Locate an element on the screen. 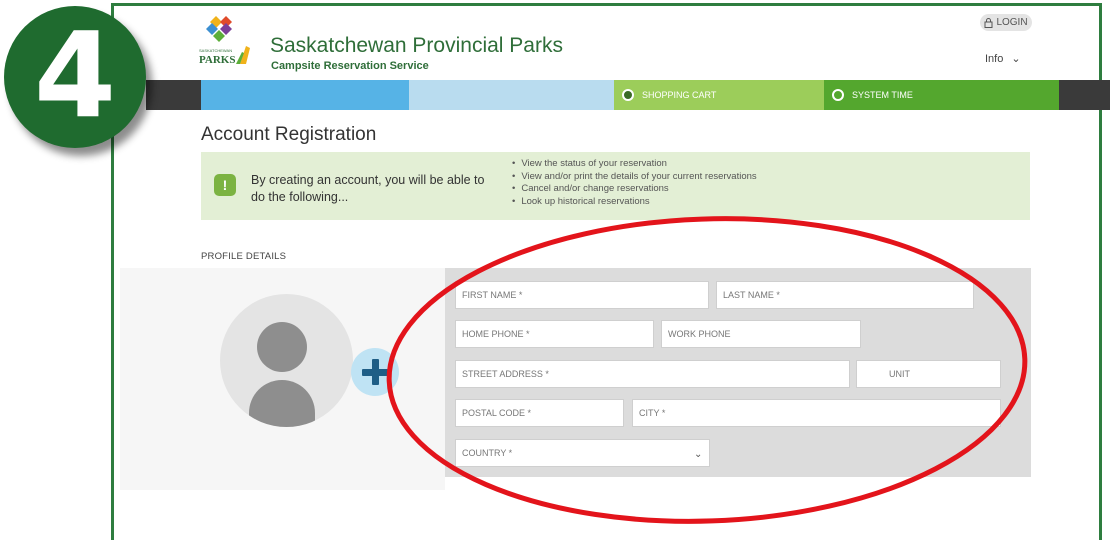  step-number: 4 is located at coordinates (75, 75).